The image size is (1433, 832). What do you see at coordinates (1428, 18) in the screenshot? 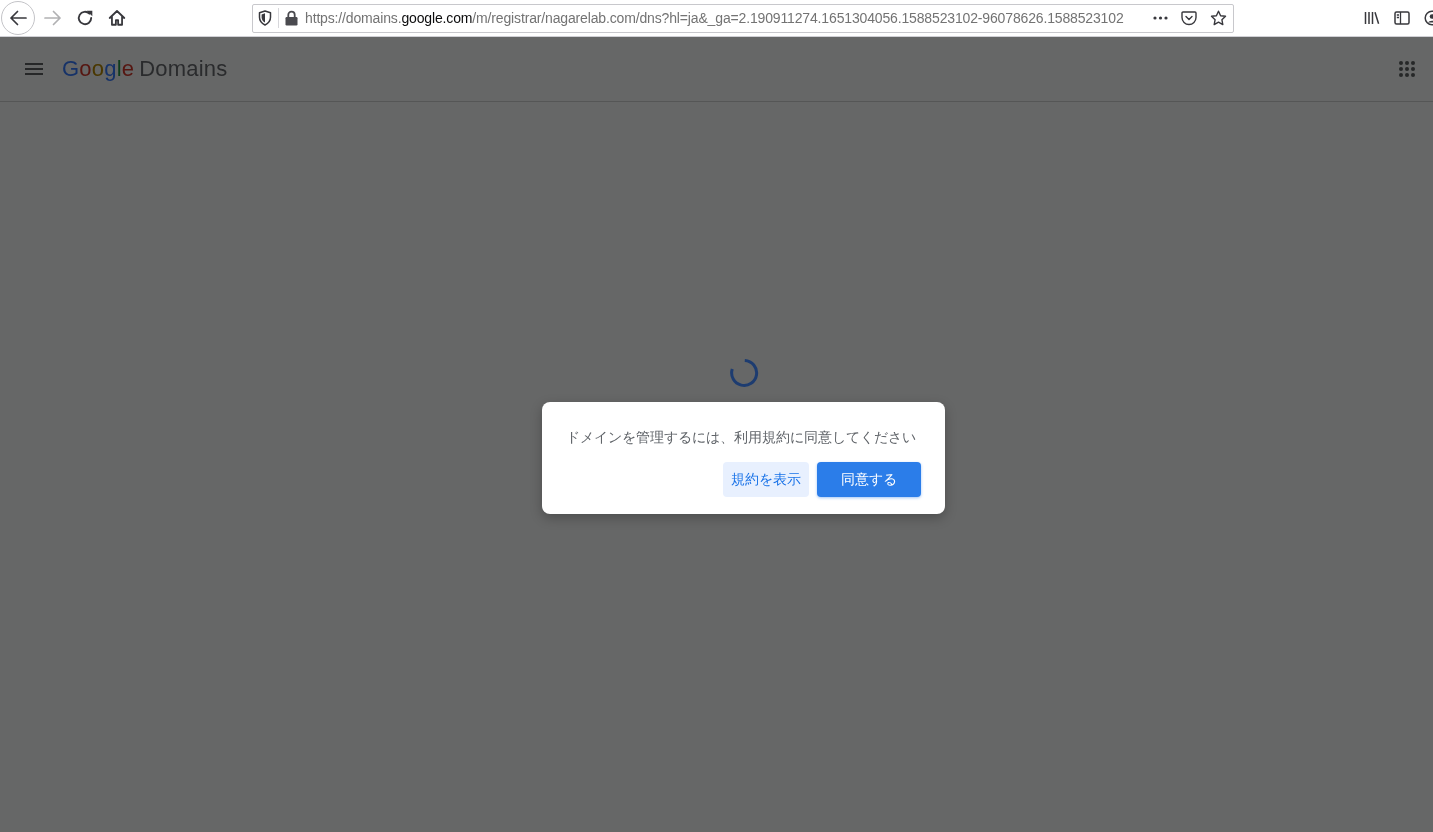
I see `account-icon` at bounding box center [1428, 18].